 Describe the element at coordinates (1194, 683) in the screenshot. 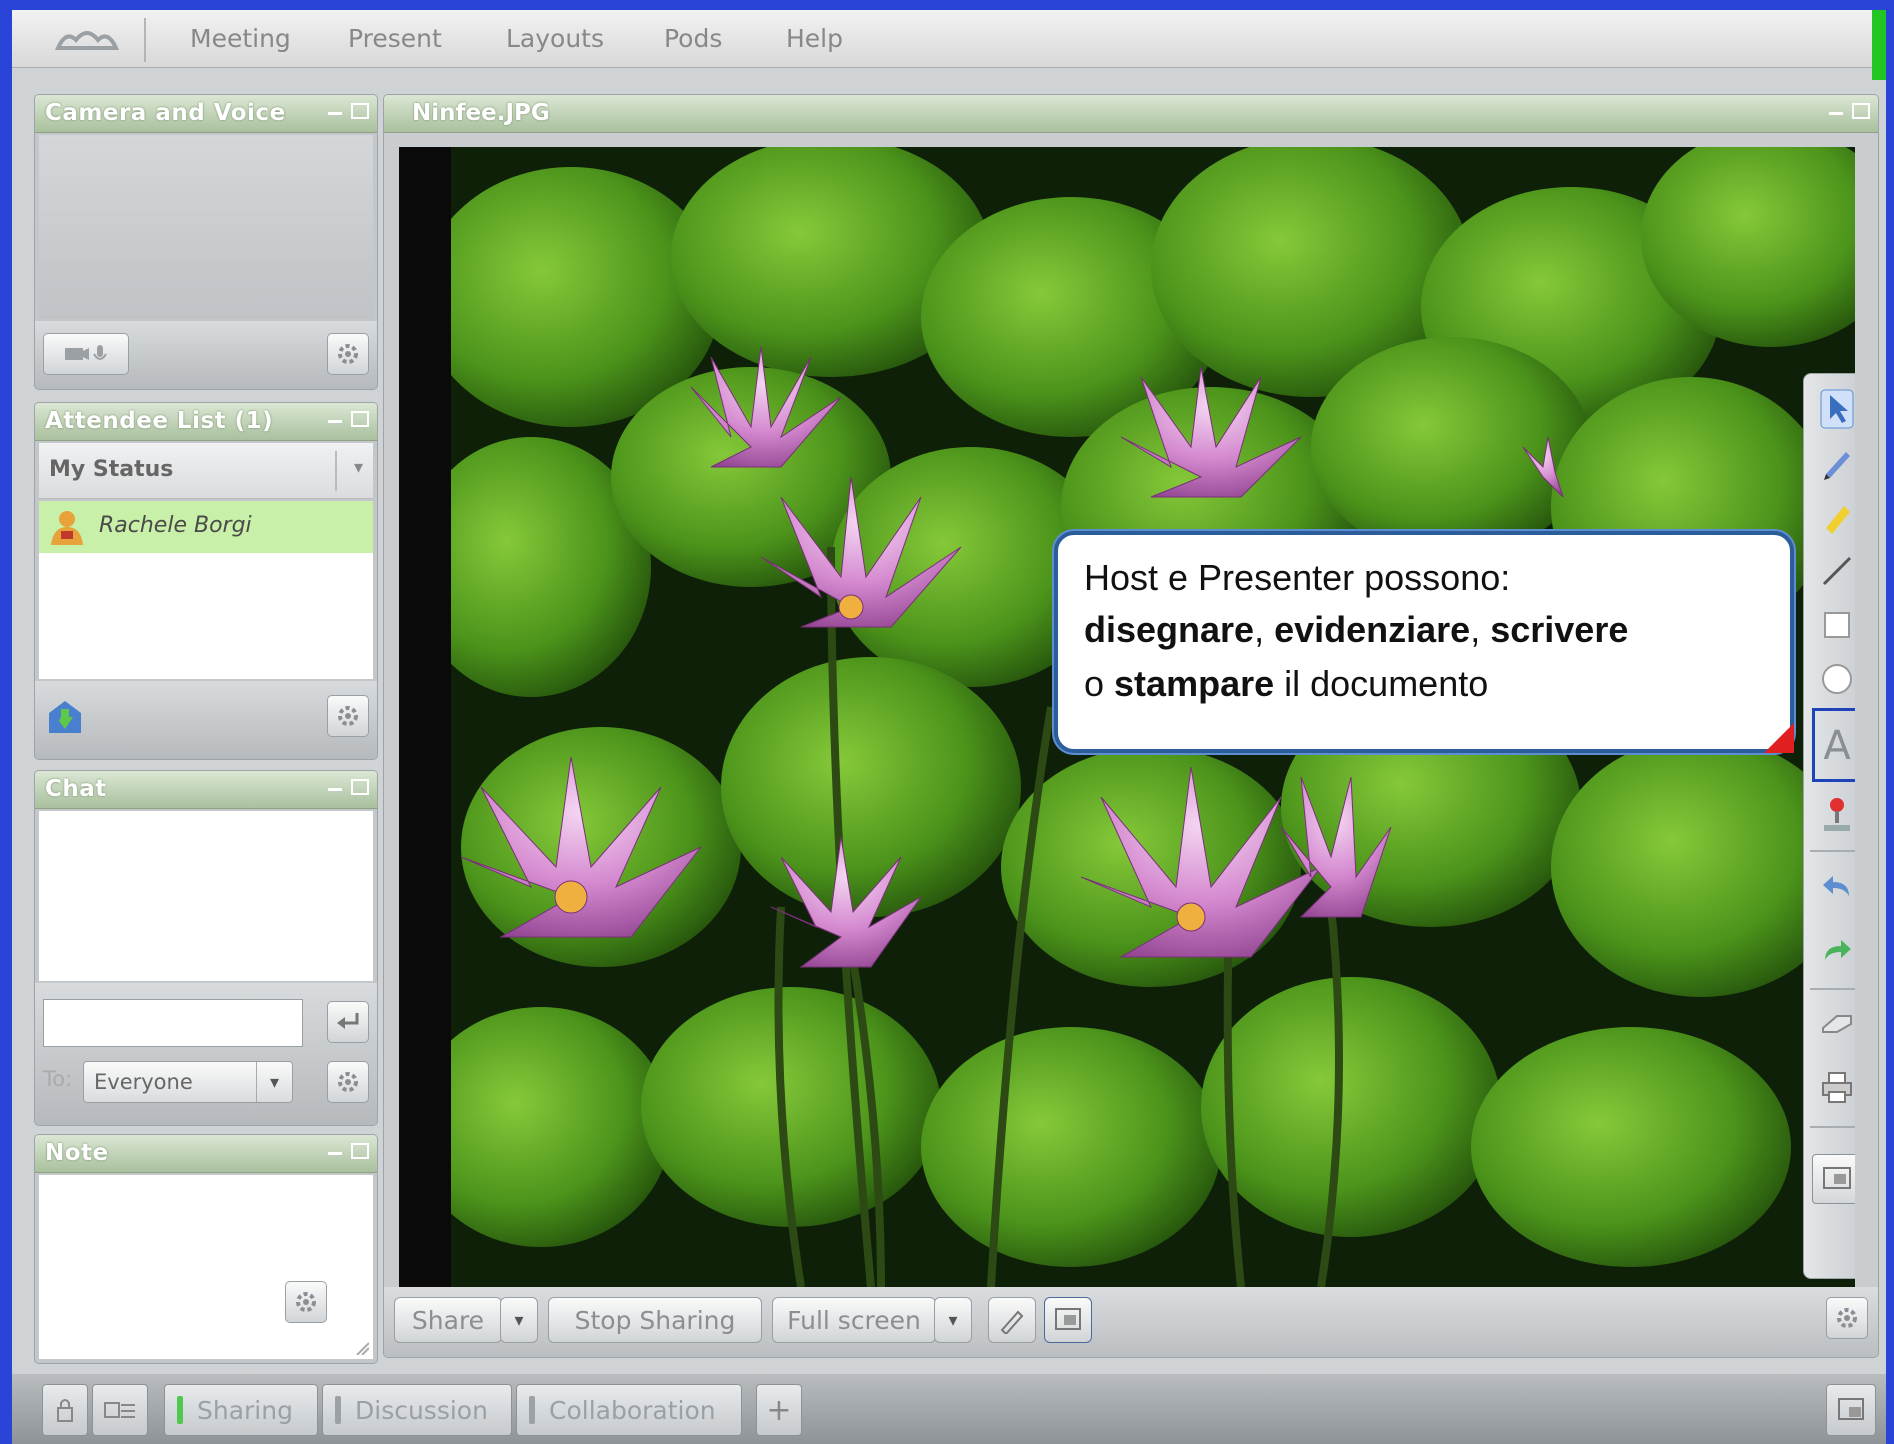

I see `callout-print: stampare` at that location.